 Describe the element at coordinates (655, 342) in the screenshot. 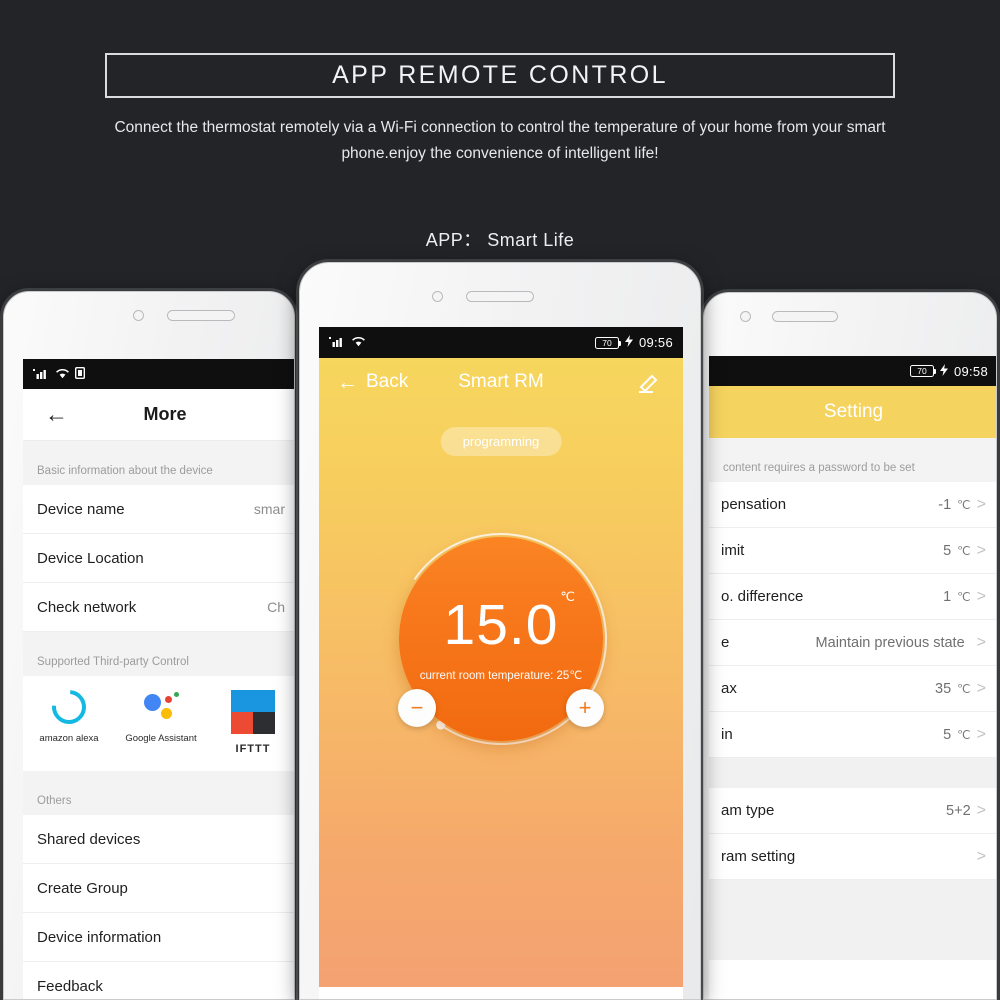

I see `status-time: 09:56` at that location.